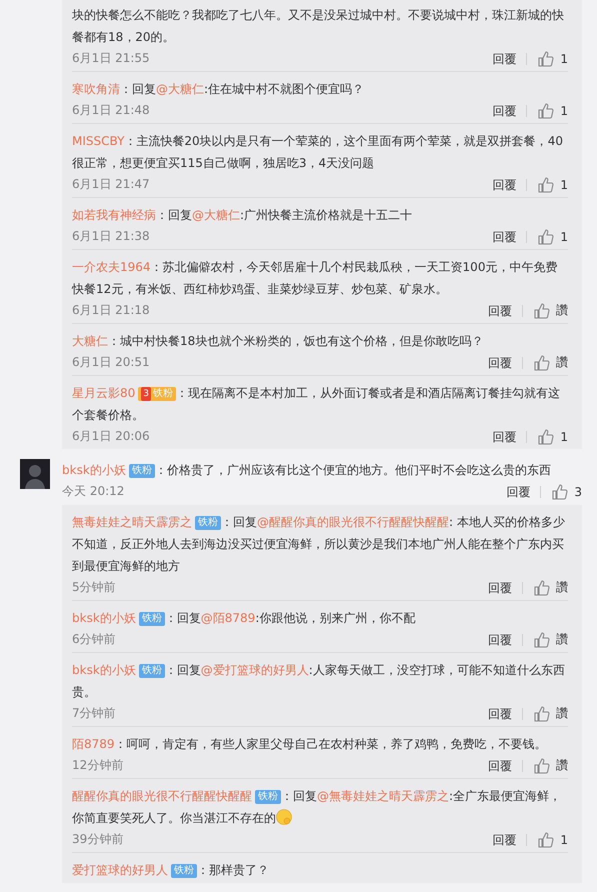  Describe the element at coordinates (120, 870) in the screenshot. I see `username-link: 爱打篮球的好男人` at that location.